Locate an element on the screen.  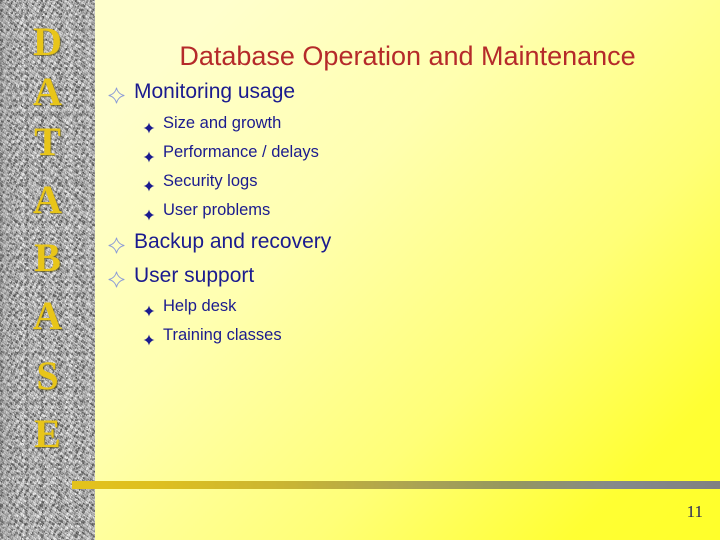
sidebar-letter-3: T is located at coordinates (47, 141).